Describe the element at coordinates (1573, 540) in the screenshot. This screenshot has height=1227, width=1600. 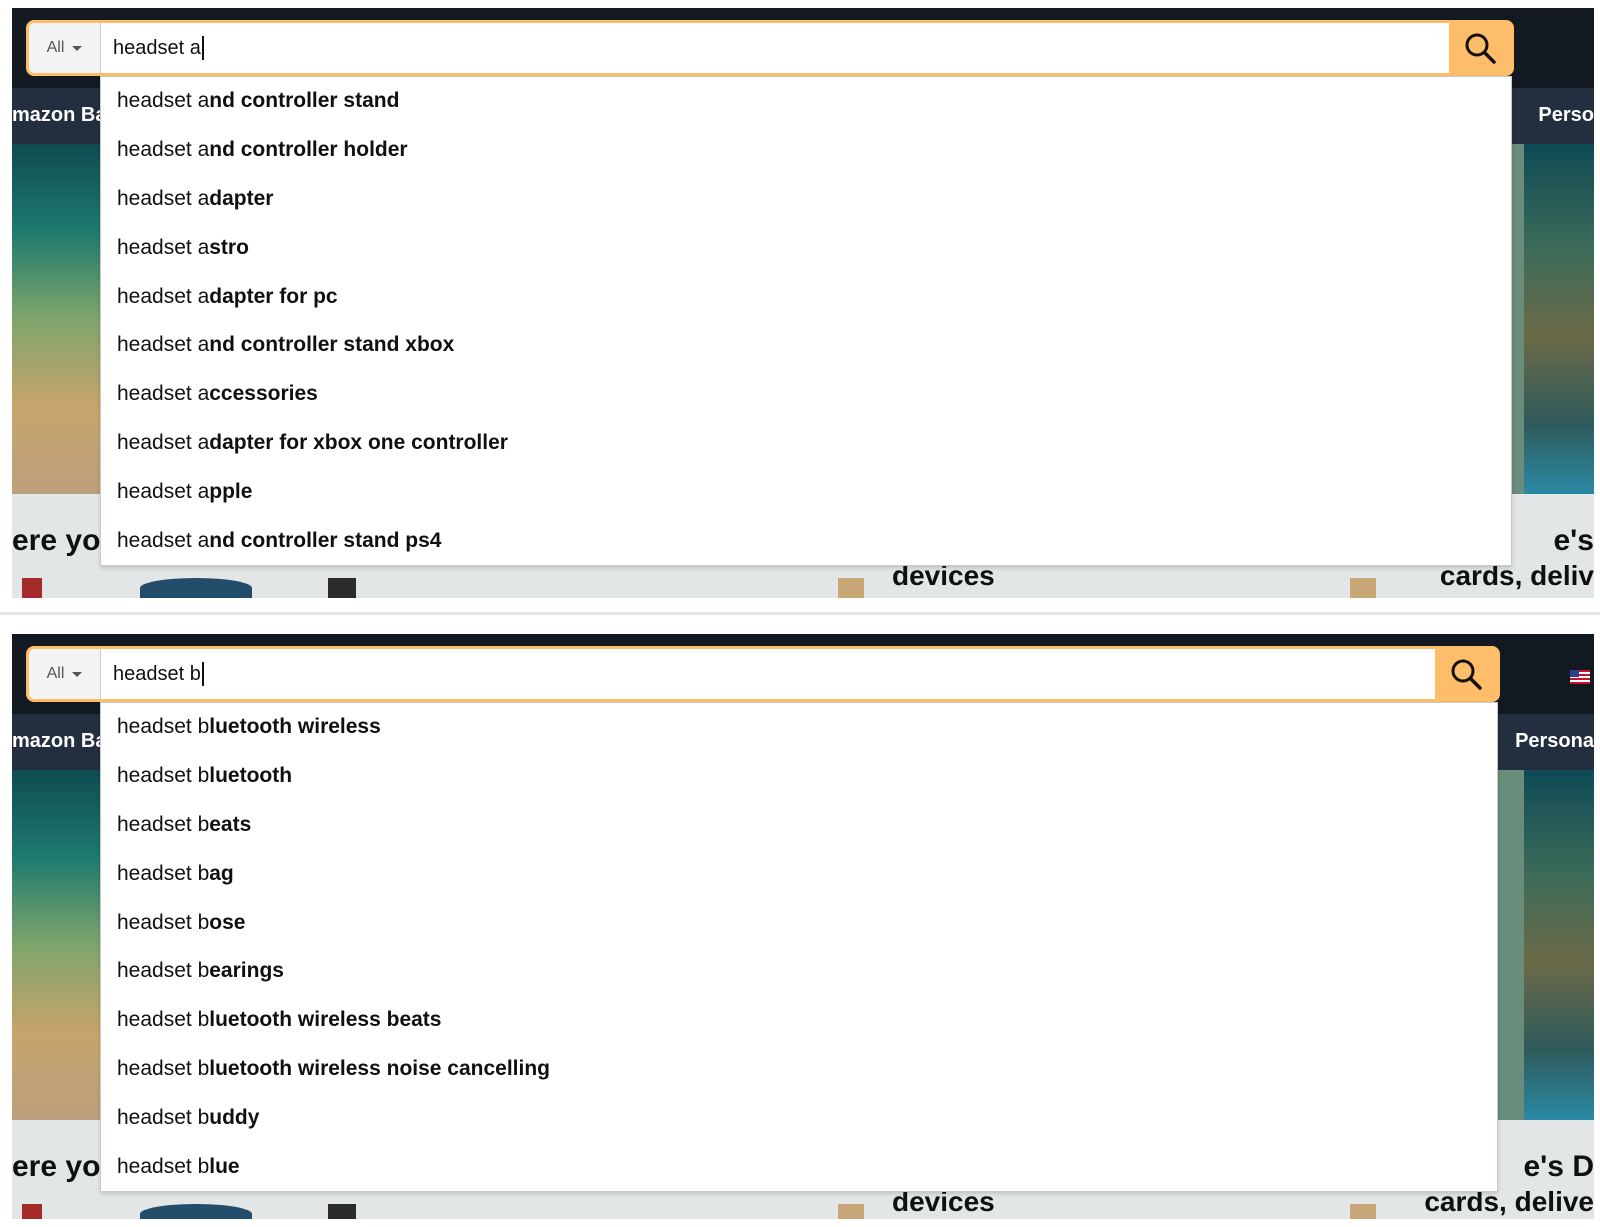
I see `card-heading-right: e's` at that location.